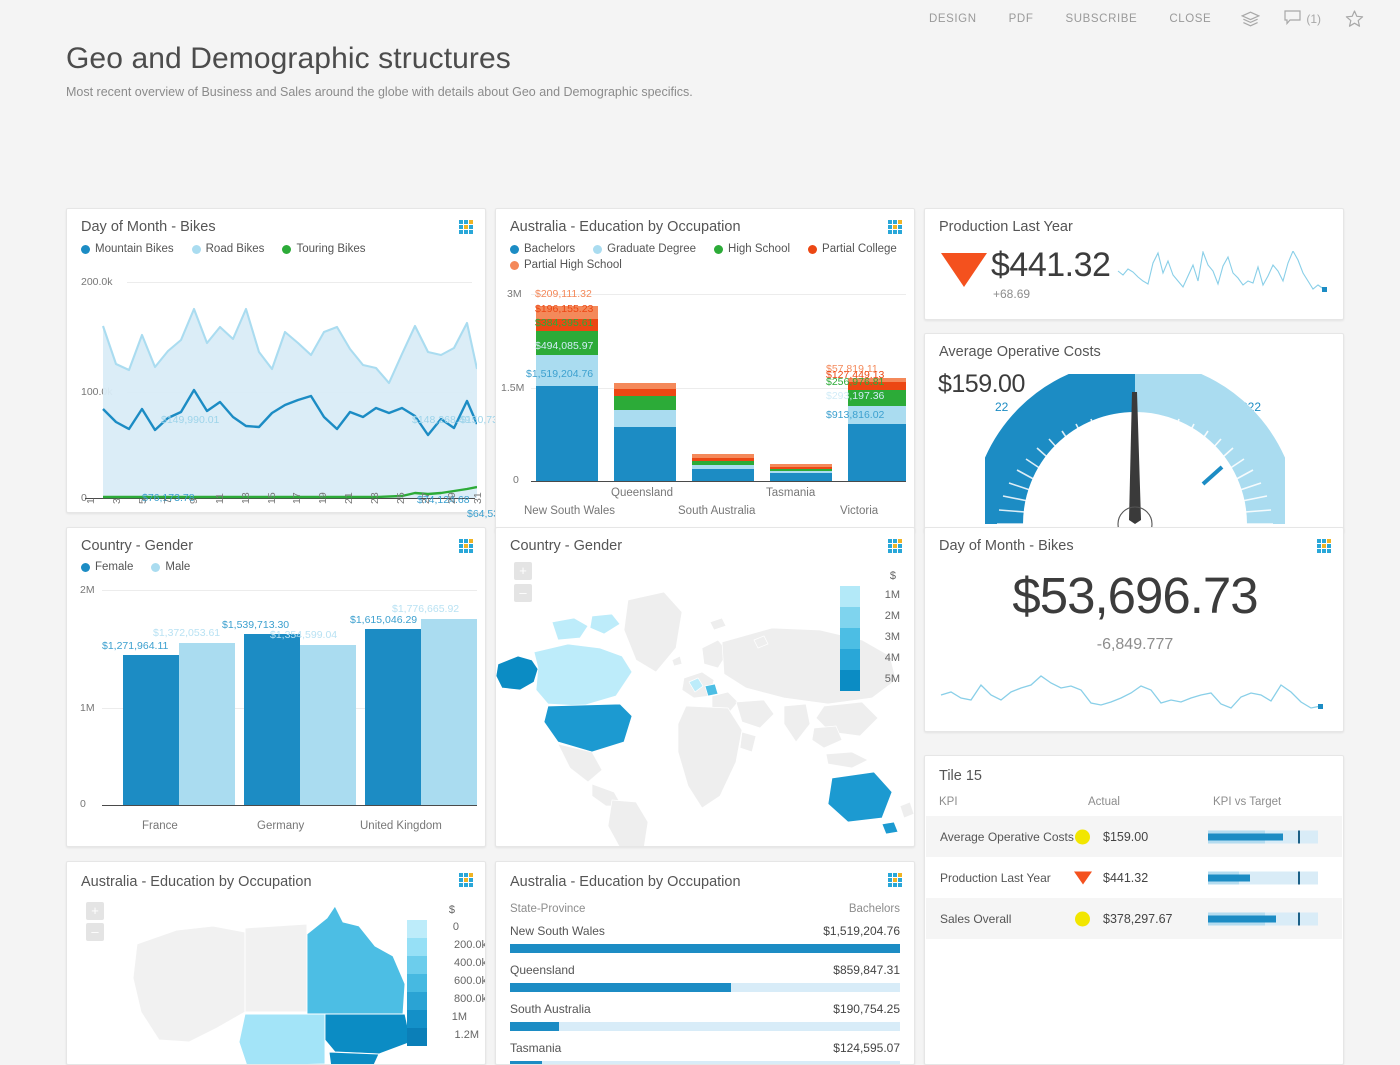 The width and height of the screenshot is (1400, 1065). Describe the element at coordinates (564, 346) in the screenshot. I see `data-label: $494,085.97` at that location.